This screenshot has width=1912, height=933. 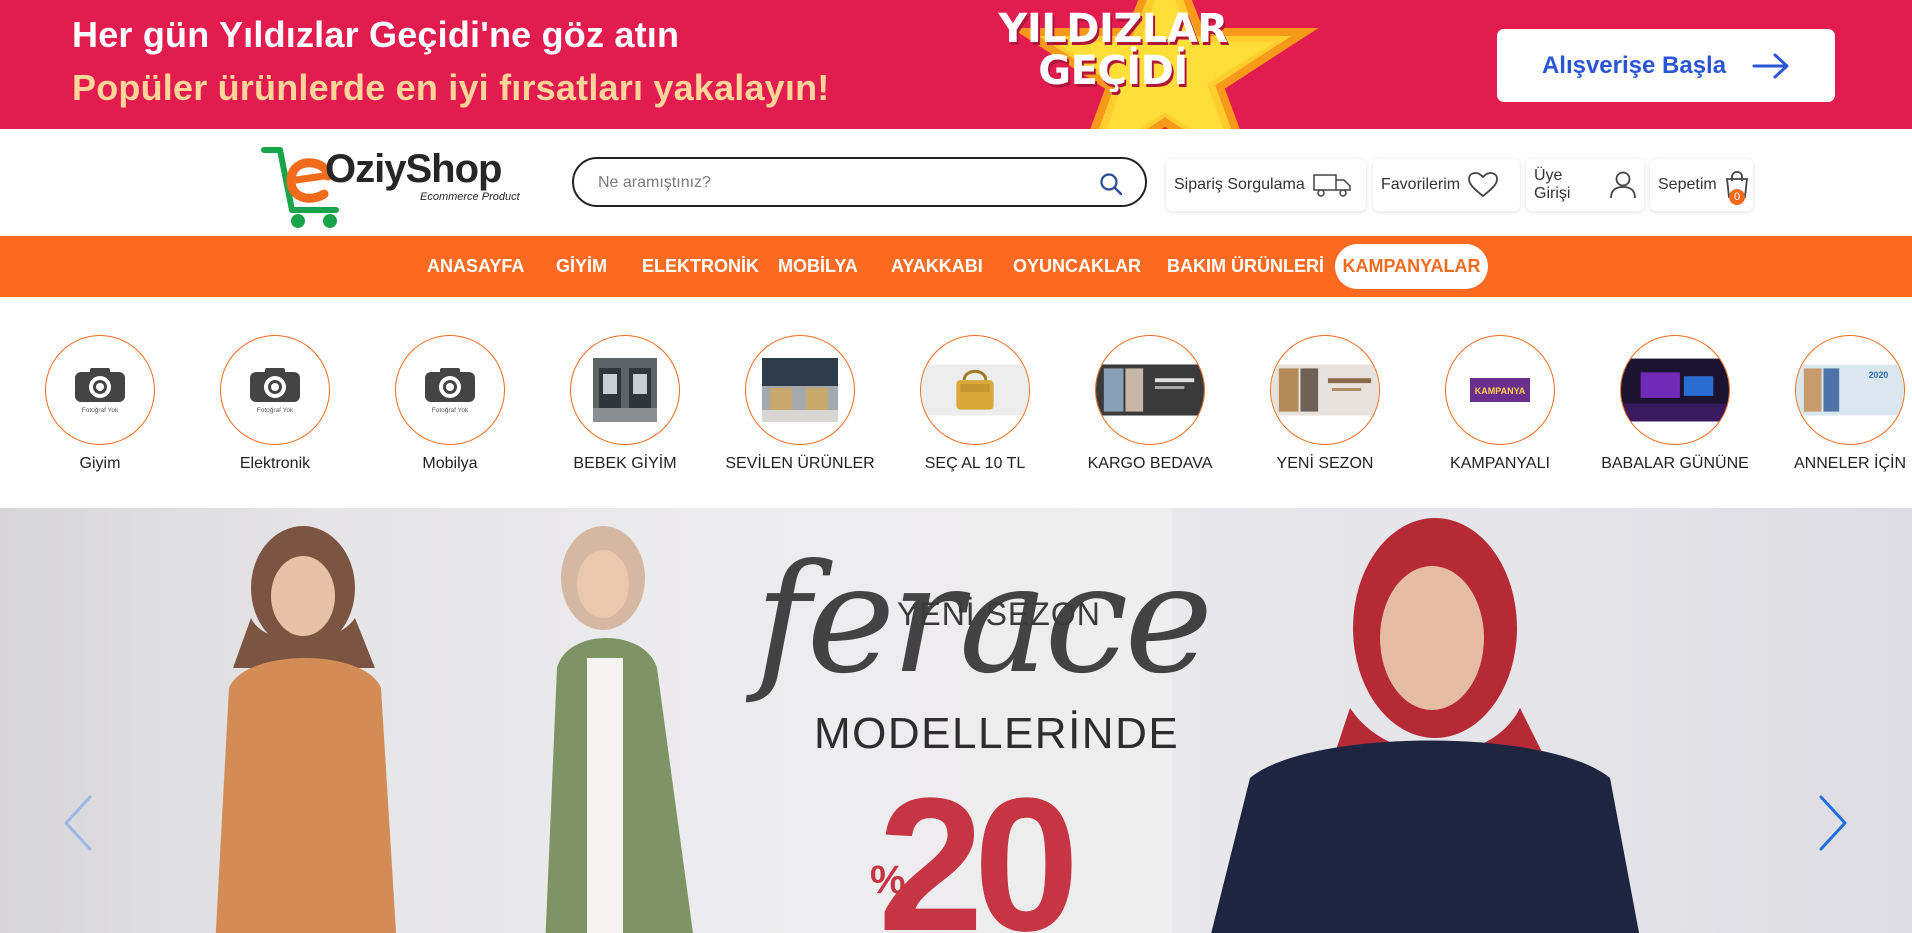 I want to click on order-tracking-label: Sipariş Sorgulama, so click(x=1239, y=184).